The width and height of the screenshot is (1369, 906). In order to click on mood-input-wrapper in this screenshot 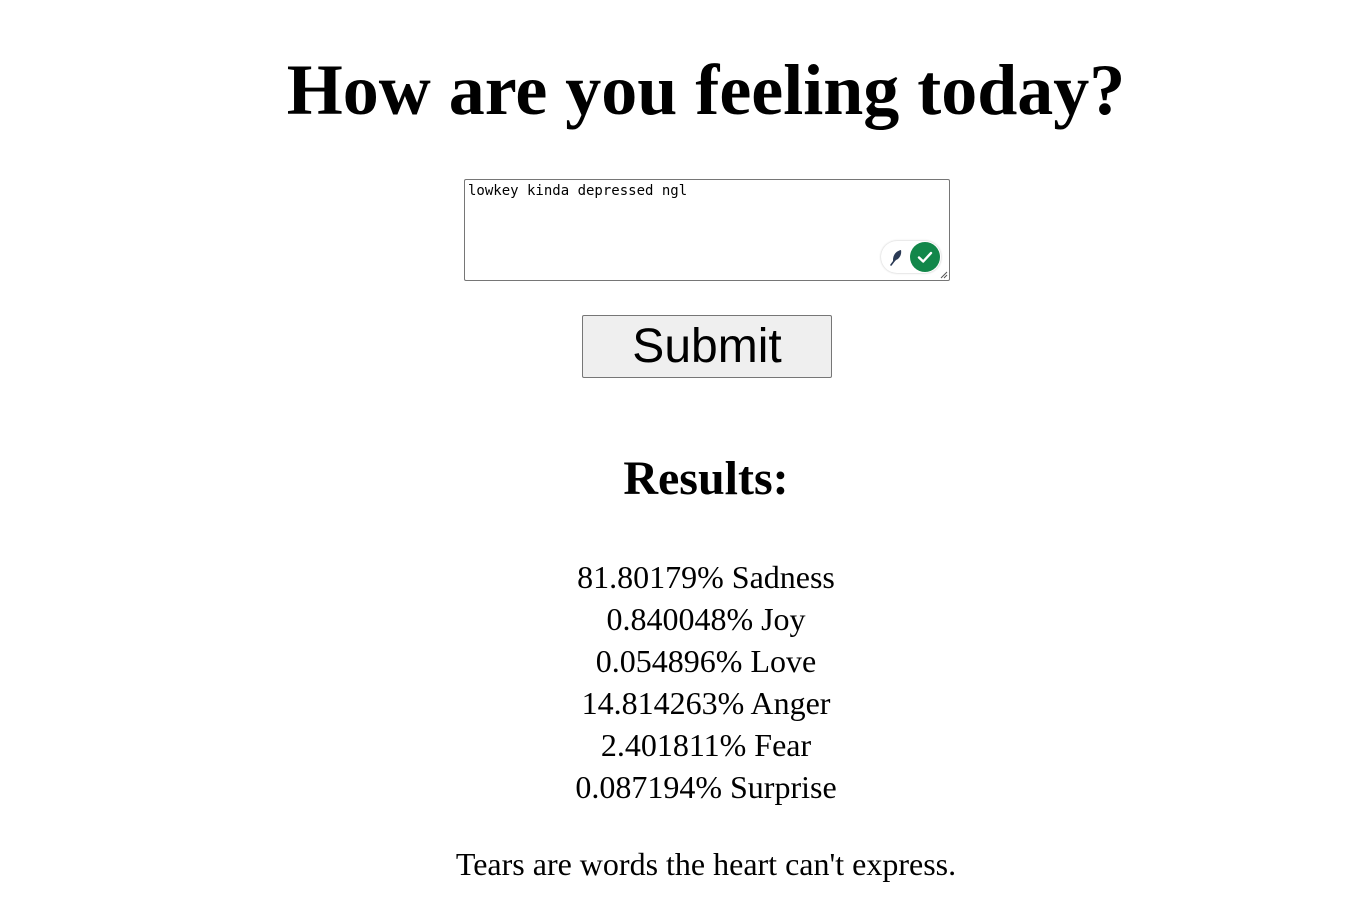, I will do `click(707, 230)`.